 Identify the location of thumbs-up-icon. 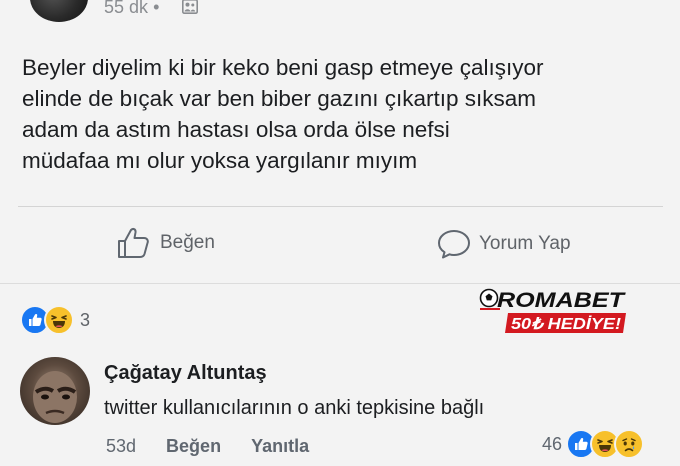
(133, 242).